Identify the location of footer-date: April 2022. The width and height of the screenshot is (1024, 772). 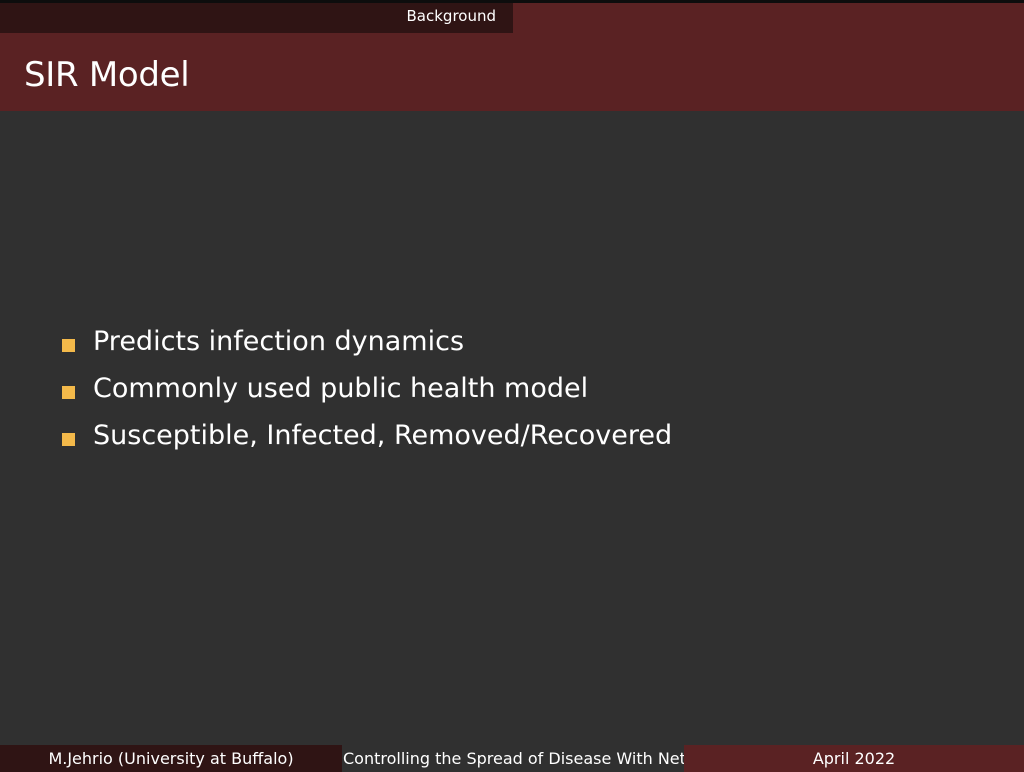
(854, 758).